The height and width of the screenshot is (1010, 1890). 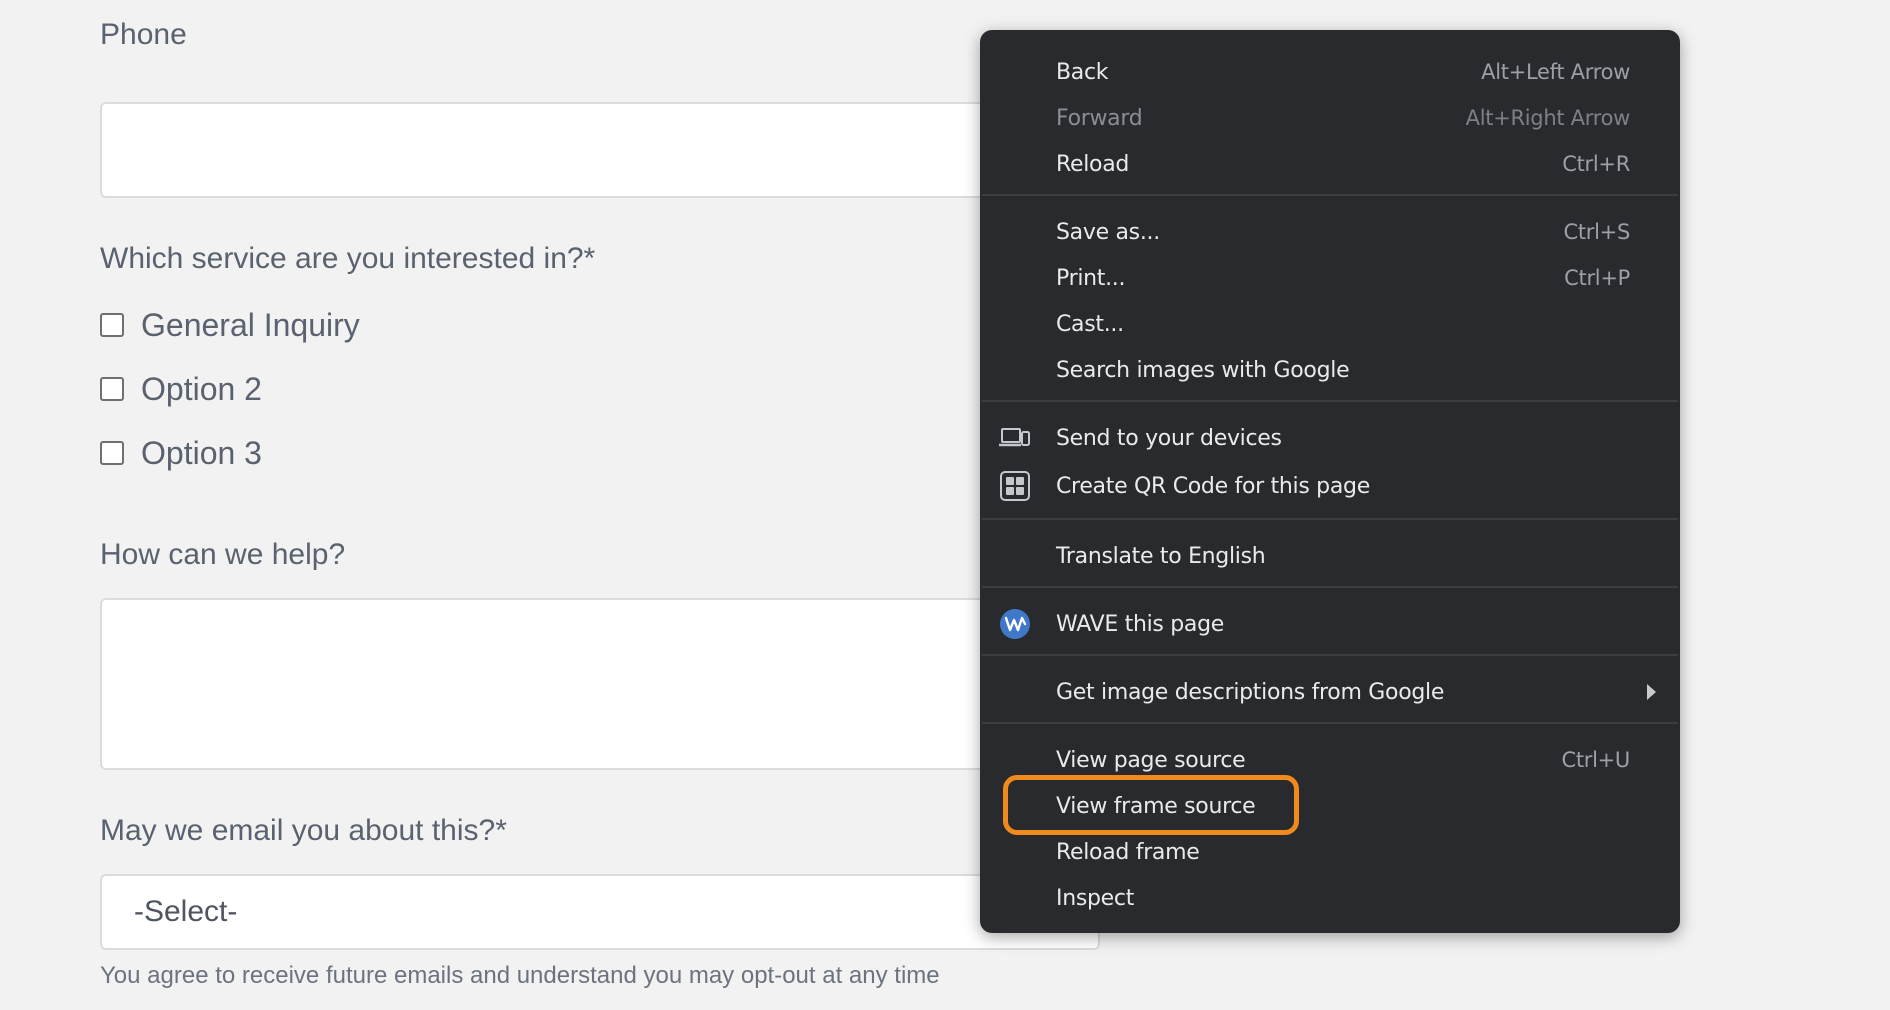 What do you see at coordinates (1250, 692) in the screenshot?
I see `menu-item-label: Get image descriptions from Google` at bounding box center [1250, 692].